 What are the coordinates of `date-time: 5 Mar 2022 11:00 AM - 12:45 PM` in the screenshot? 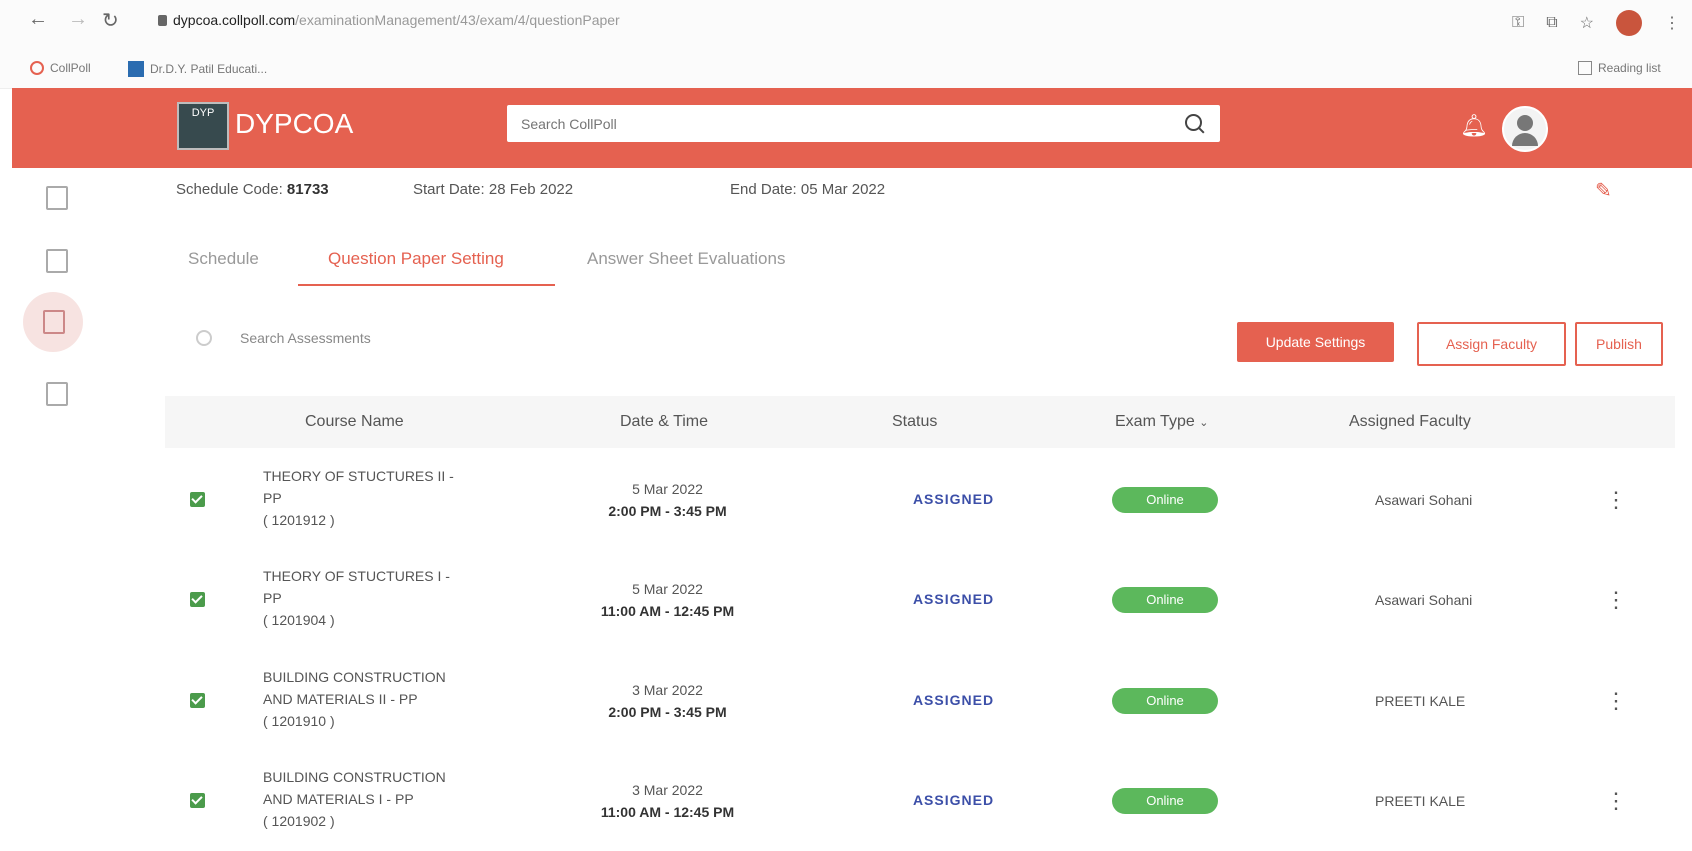 It's located at (667, 600).